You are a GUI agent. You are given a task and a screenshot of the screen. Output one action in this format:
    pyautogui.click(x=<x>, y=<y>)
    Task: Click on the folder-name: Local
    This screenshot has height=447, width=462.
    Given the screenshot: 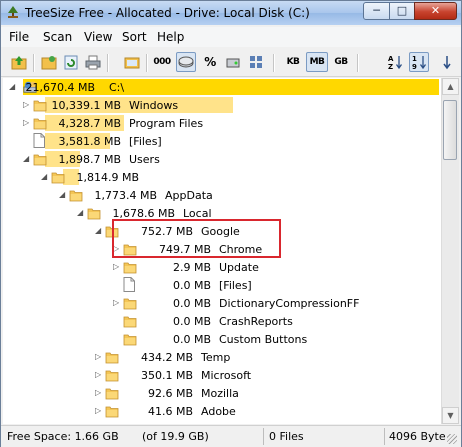 What is the action you would take?
    pyautogui.click(x=197, y=213)
    